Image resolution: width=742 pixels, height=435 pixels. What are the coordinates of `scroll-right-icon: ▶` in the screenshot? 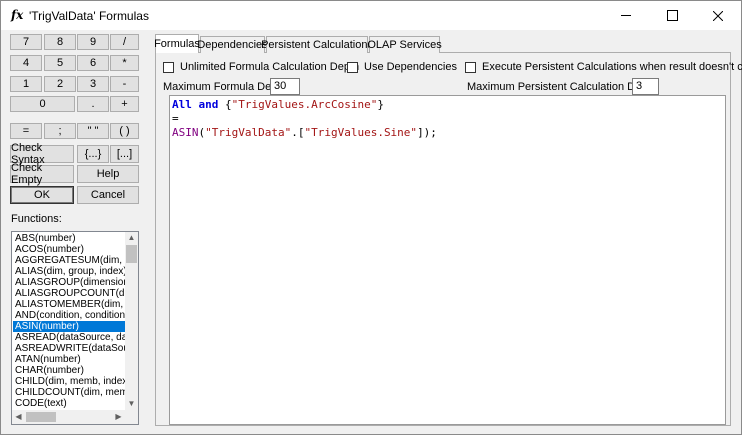 It's located at (118, 417).